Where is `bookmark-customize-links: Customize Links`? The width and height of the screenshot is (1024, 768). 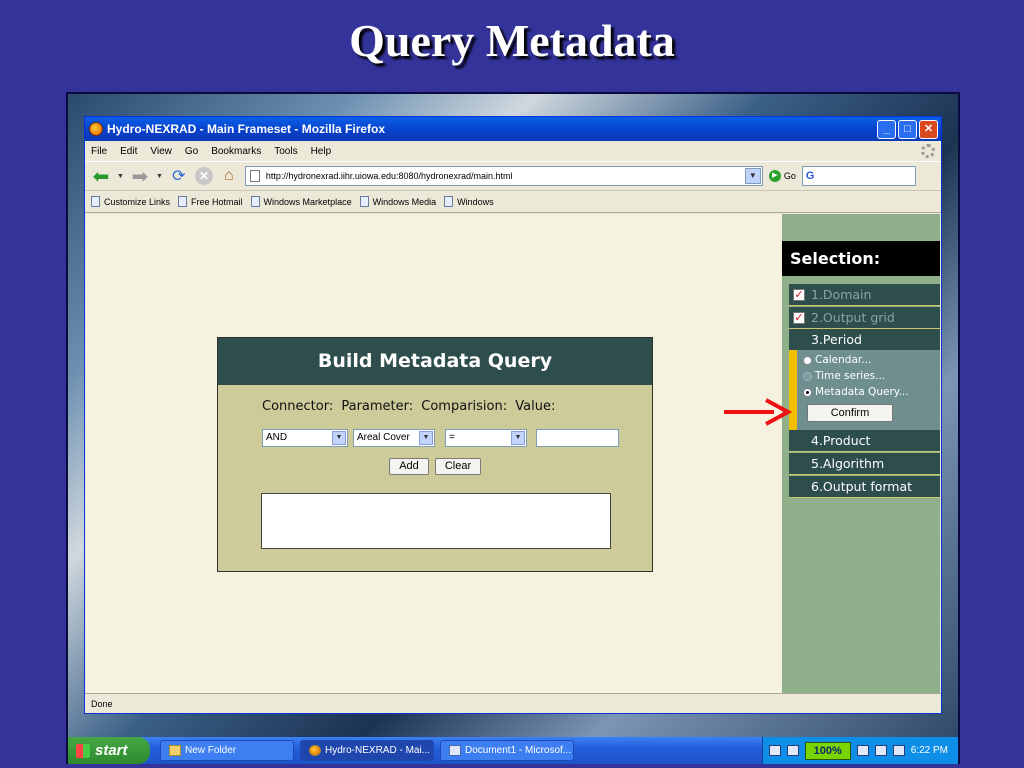 bookmark-customize-links: Customize Links is located at coordinates (130, 201).